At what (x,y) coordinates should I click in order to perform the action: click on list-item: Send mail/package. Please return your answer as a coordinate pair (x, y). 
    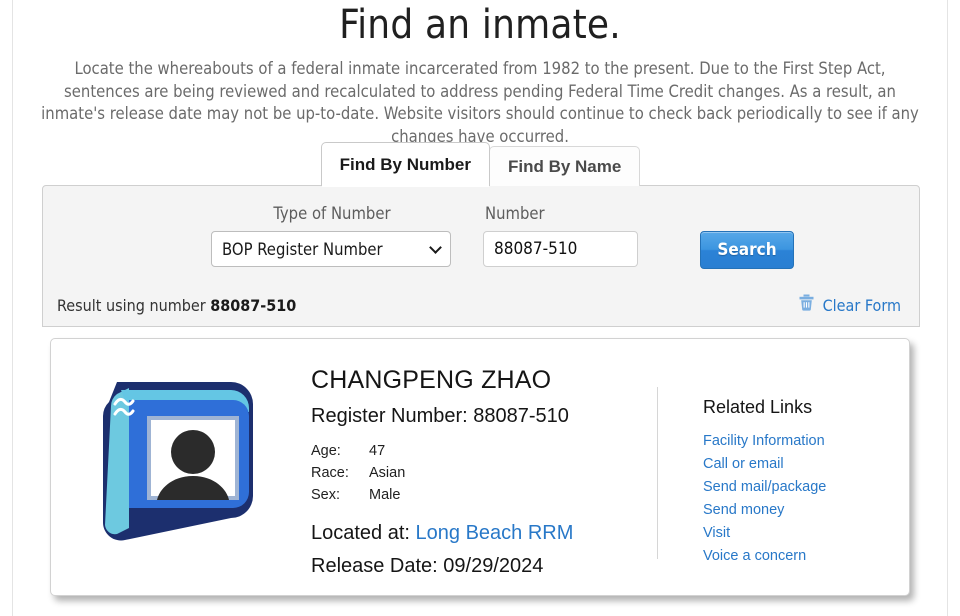
    Looking at the image, I should click on (798, 487).